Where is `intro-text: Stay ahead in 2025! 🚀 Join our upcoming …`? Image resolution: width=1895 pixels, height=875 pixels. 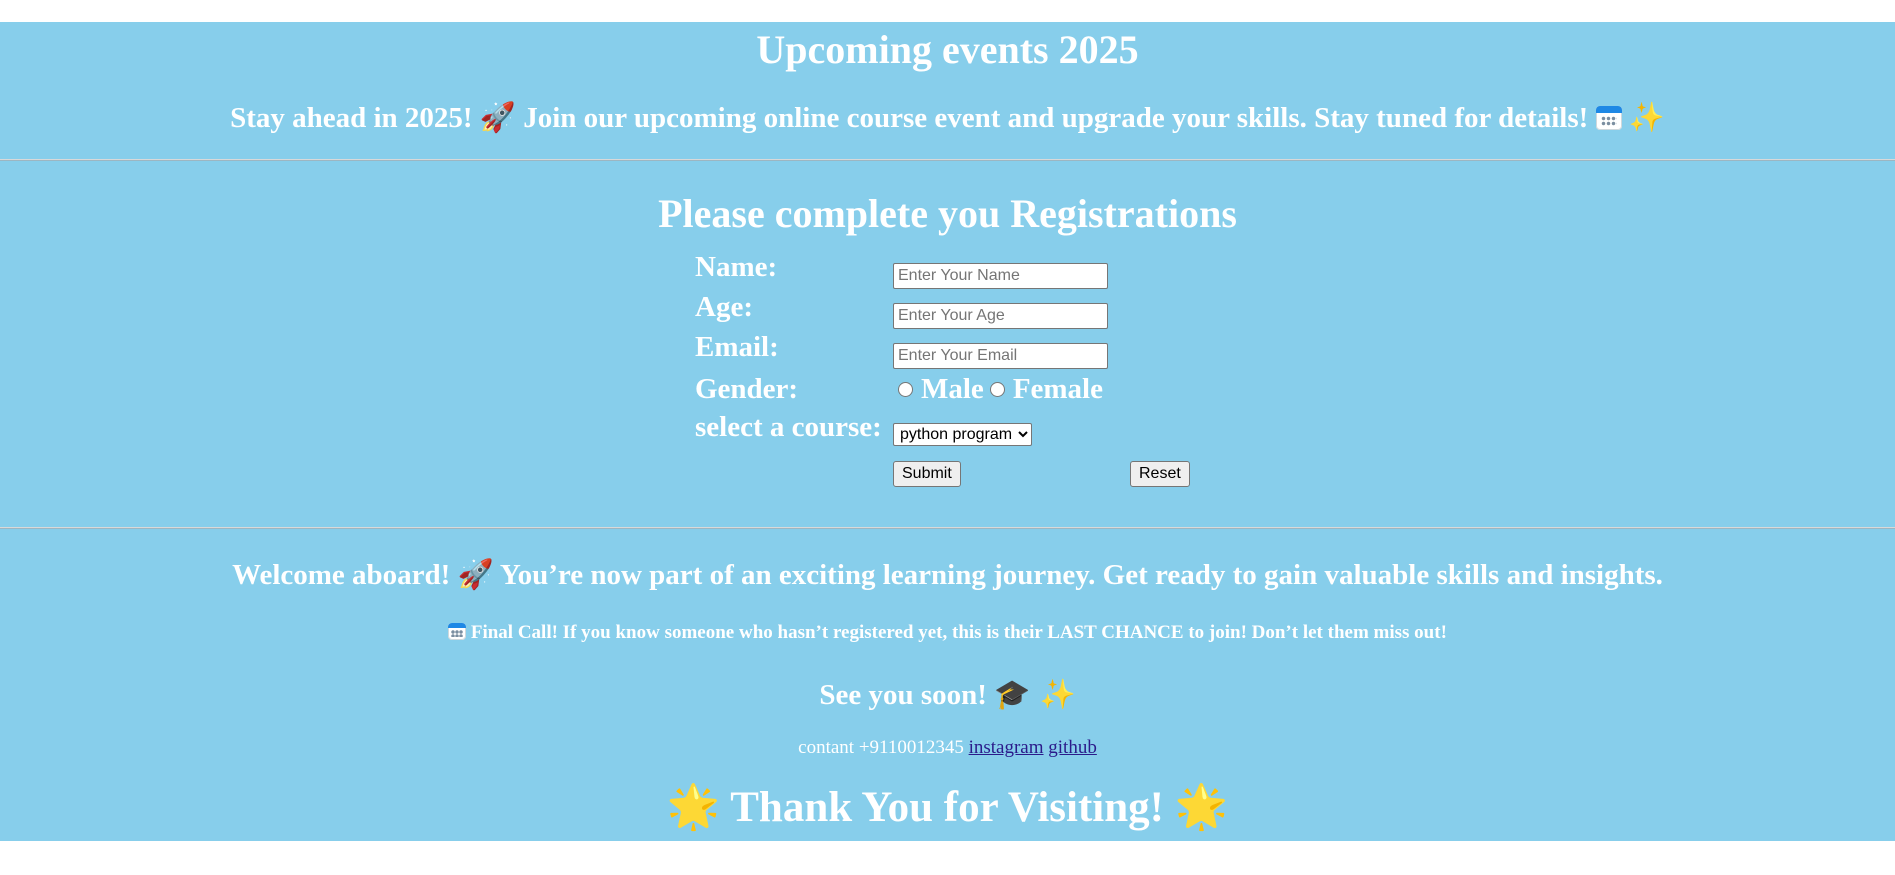
intro-text: Stay ahead in 2025! 🚀 Join our upcoming … is located at coordinates (947, 117).